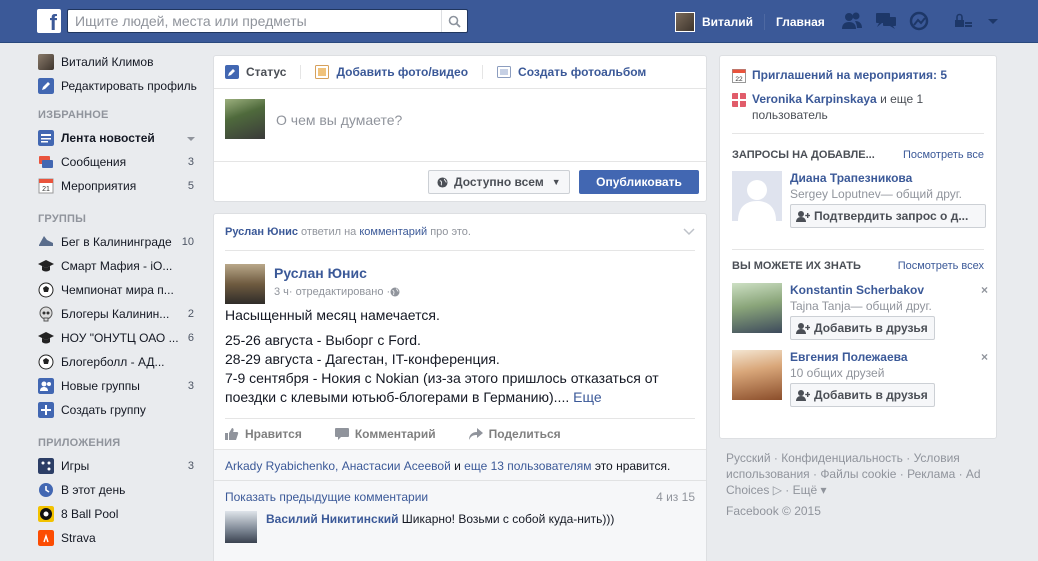 The image size is (1038, 561). Describe the element at coordinates (849, 357) in the screenshot. I see `person-name: Евгения Полежаева` at that location.